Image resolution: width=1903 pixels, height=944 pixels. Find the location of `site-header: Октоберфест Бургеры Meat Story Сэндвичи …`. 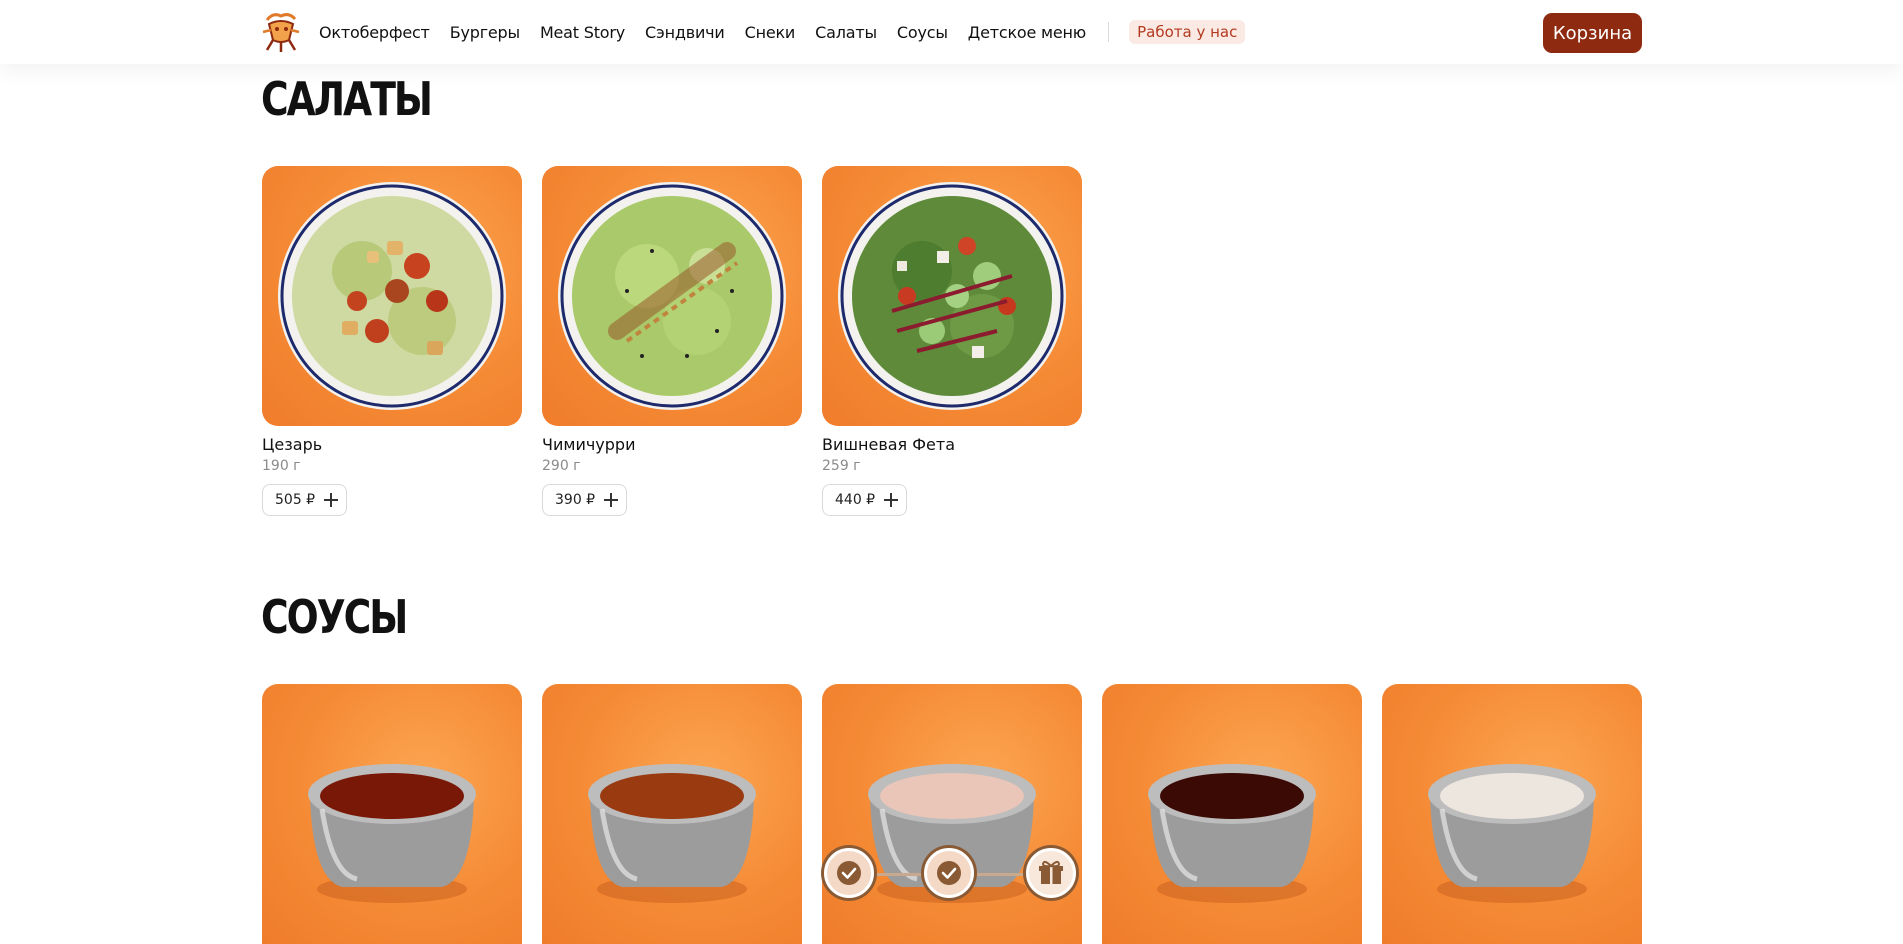

site-header: Октоберфест Бургеры Meat Story Сэндвичи … is located at coordinates (951, 32).